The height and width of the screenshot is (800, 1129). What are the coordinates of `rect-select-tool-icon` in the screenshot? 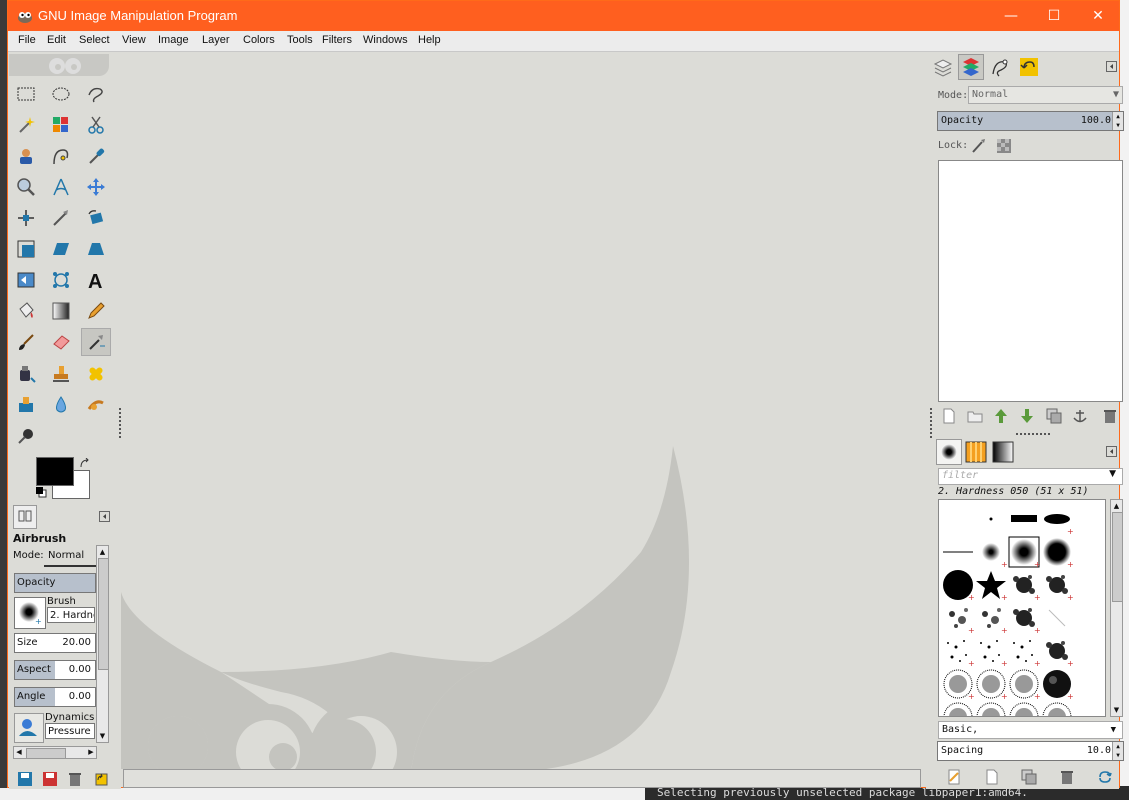 It's located at (26, 94).